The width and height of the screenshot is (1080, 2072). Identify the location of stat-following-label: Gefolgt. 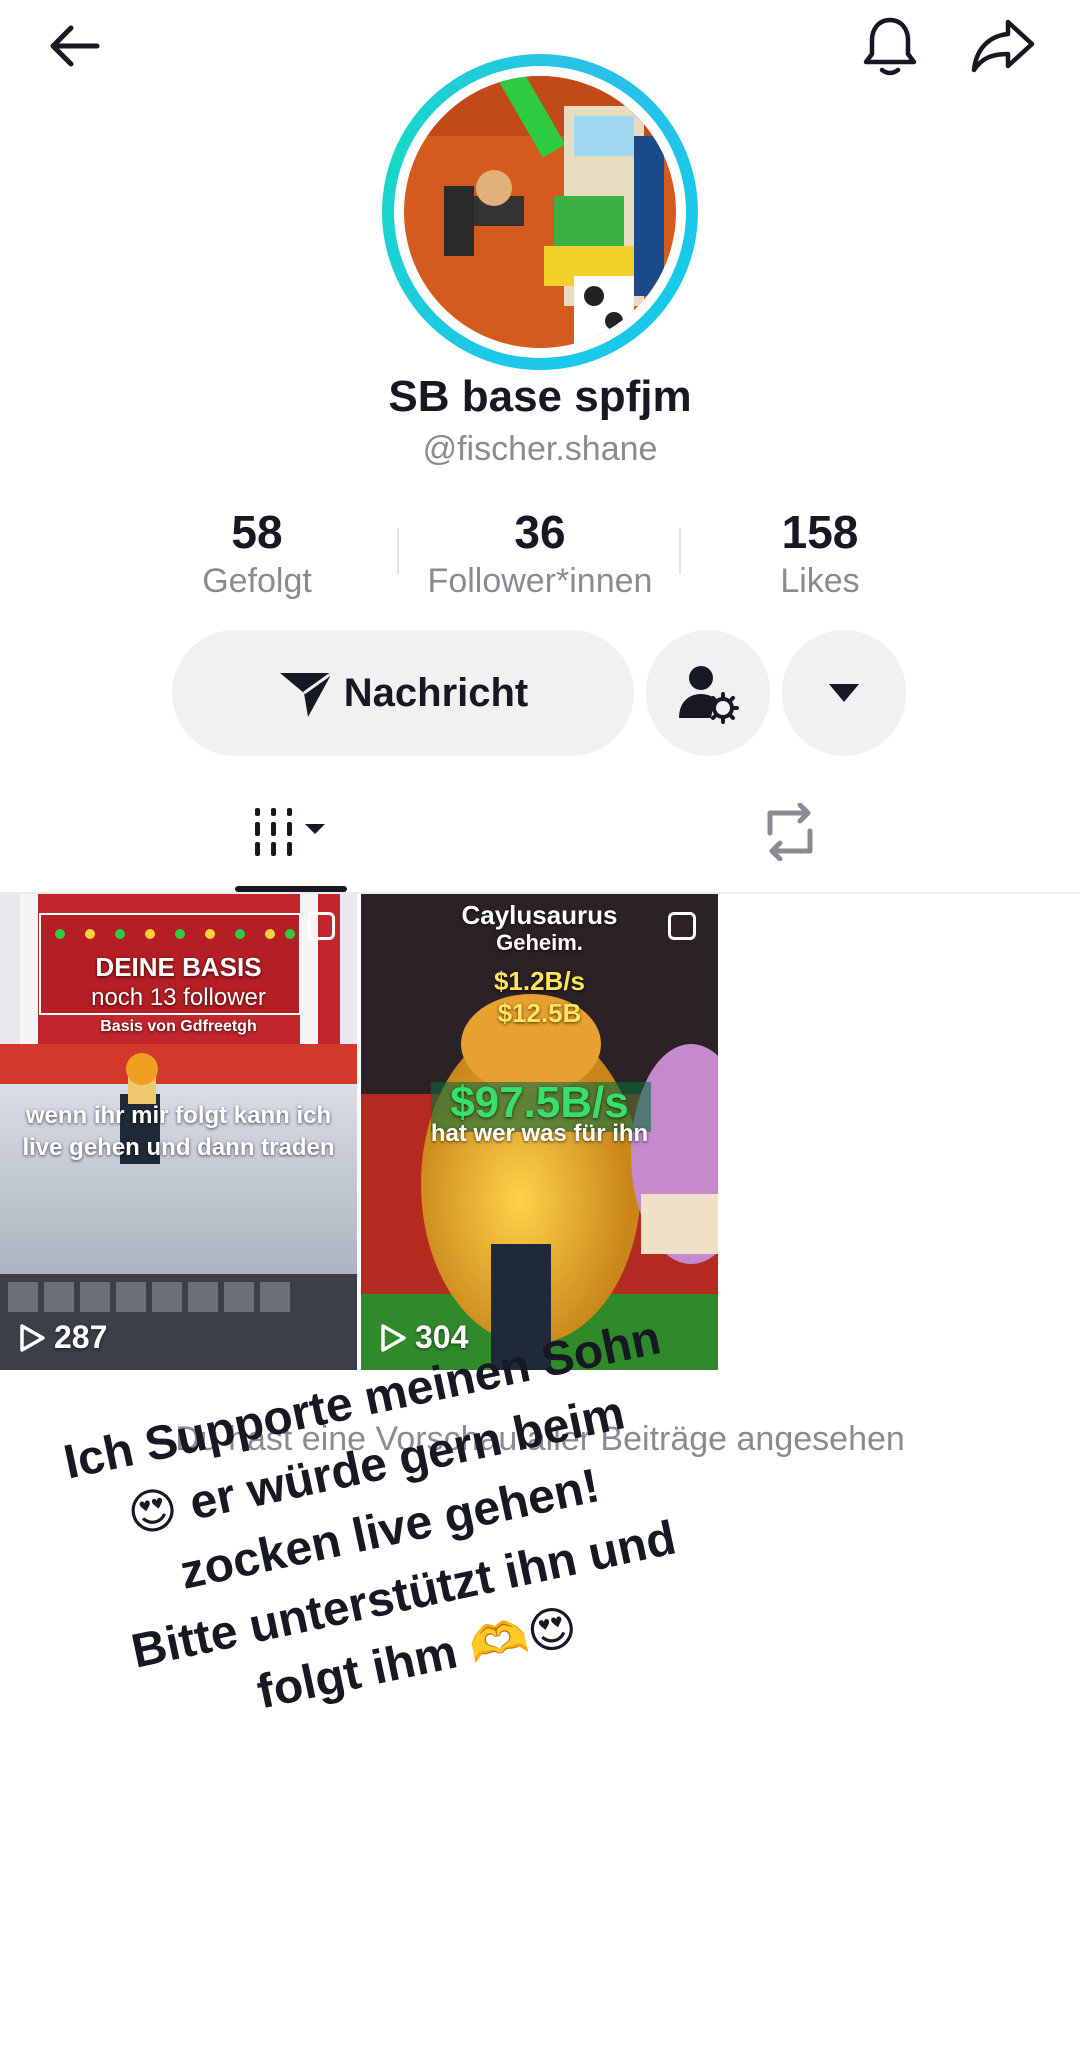
(257, 581).